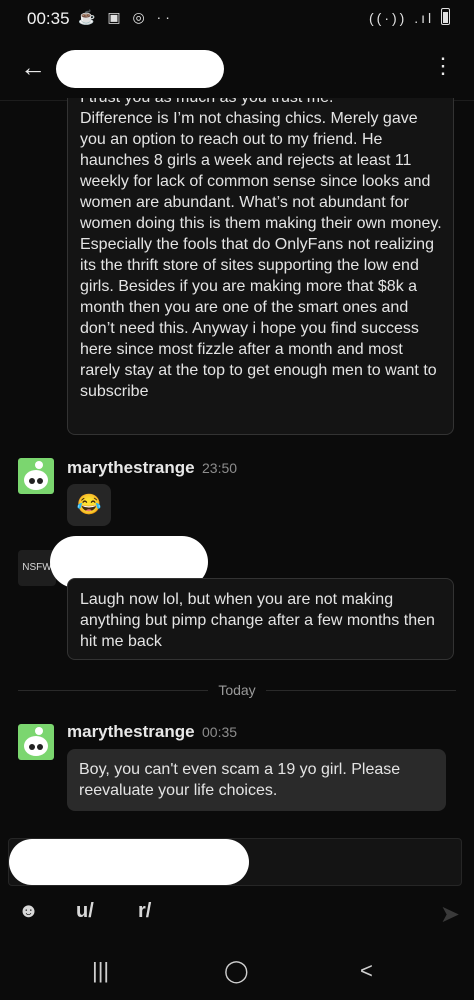 This screenshot has height=1000, width=474. Describe the element at coordinates (443, 66) in the screenshot. I see `more-options-icon: ⋮` at that location.